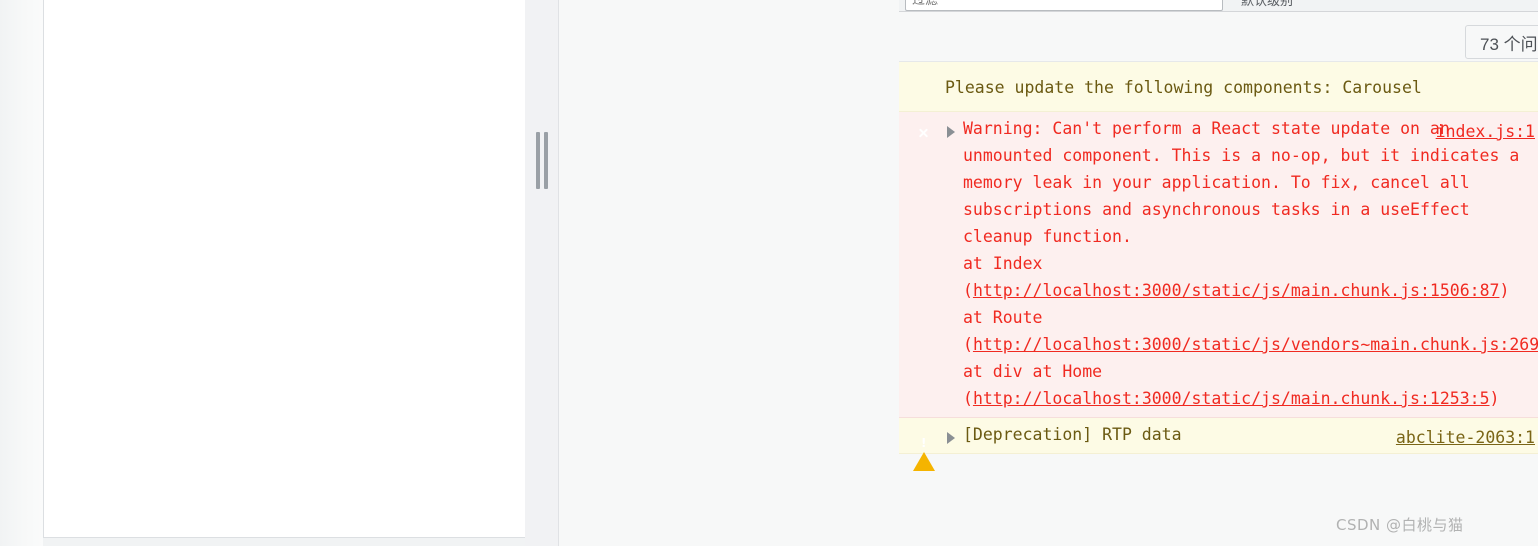  Describe the element at coordinates (923, 133) in the screenshot. I see `error-circle-icon` at that location.